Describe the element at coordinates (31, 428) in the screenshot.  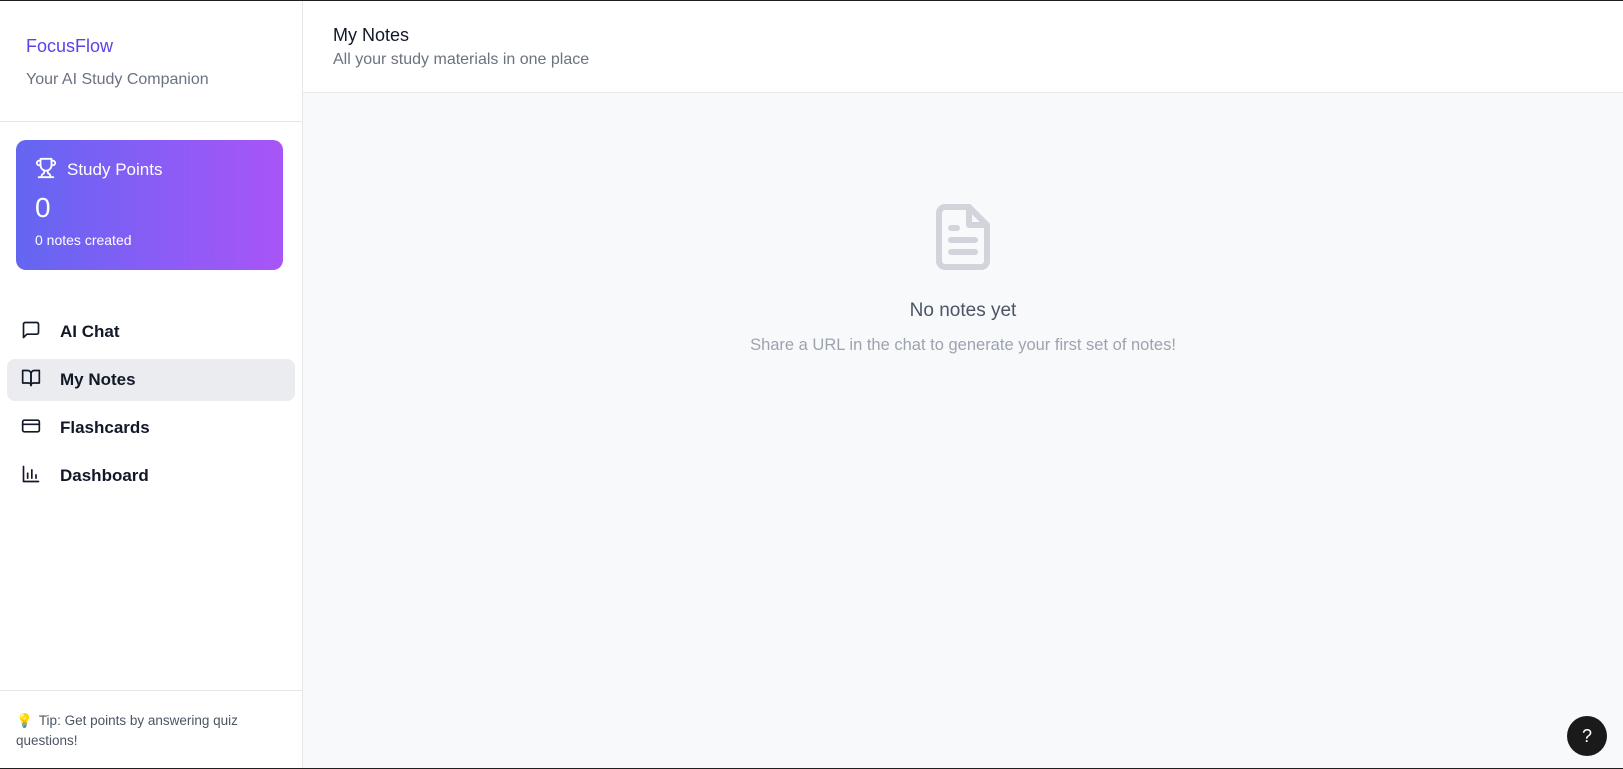
I see `credit-card-icon` at that location.